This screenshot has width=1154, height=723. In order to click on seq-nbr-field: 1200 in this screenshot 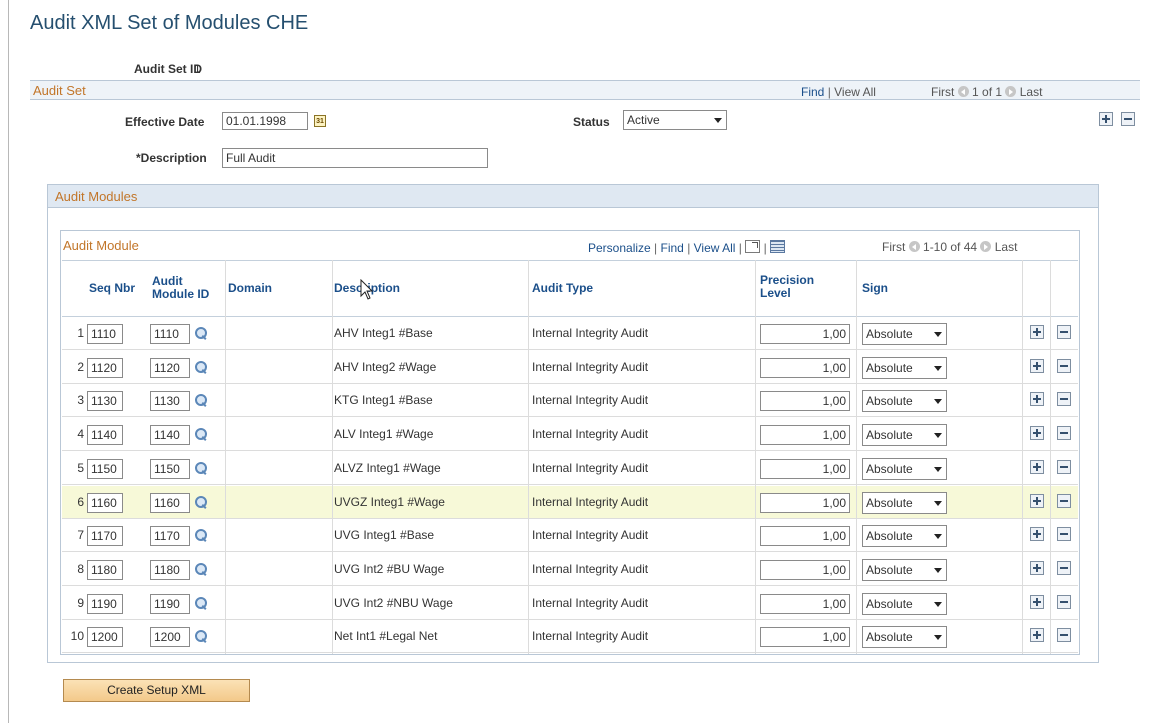, I will do `click(105, 637)`.